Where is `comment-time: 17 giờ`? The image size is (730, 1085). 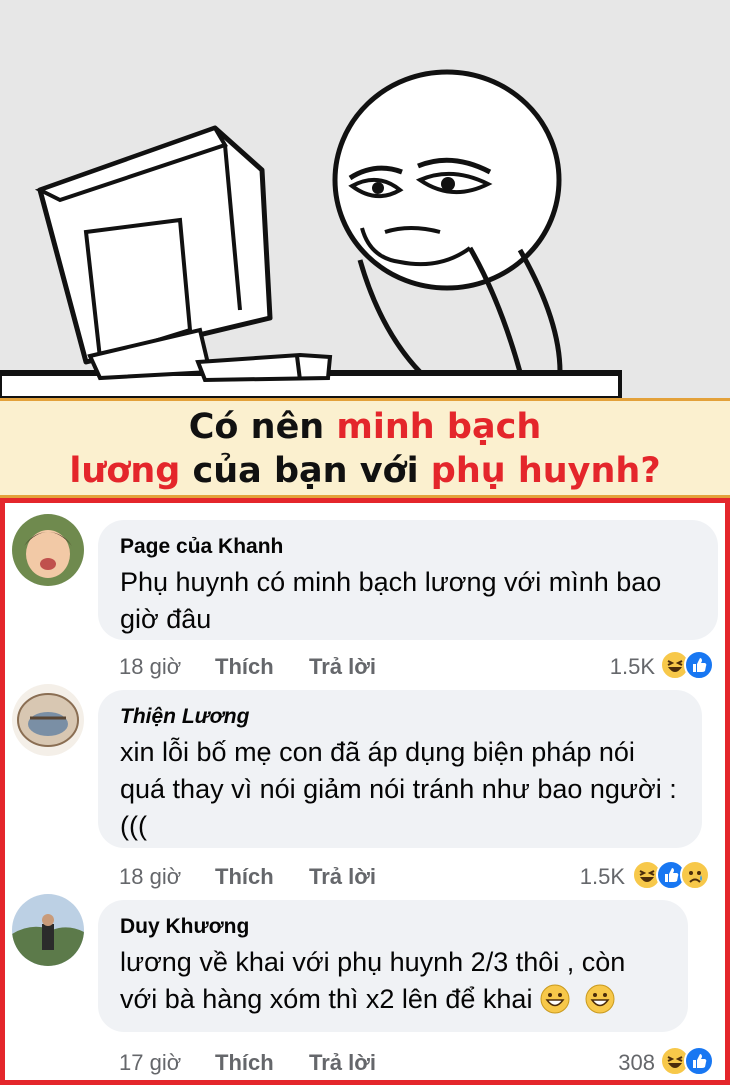
comment-time: 17 giờ is located at coordinates (150, 1063).